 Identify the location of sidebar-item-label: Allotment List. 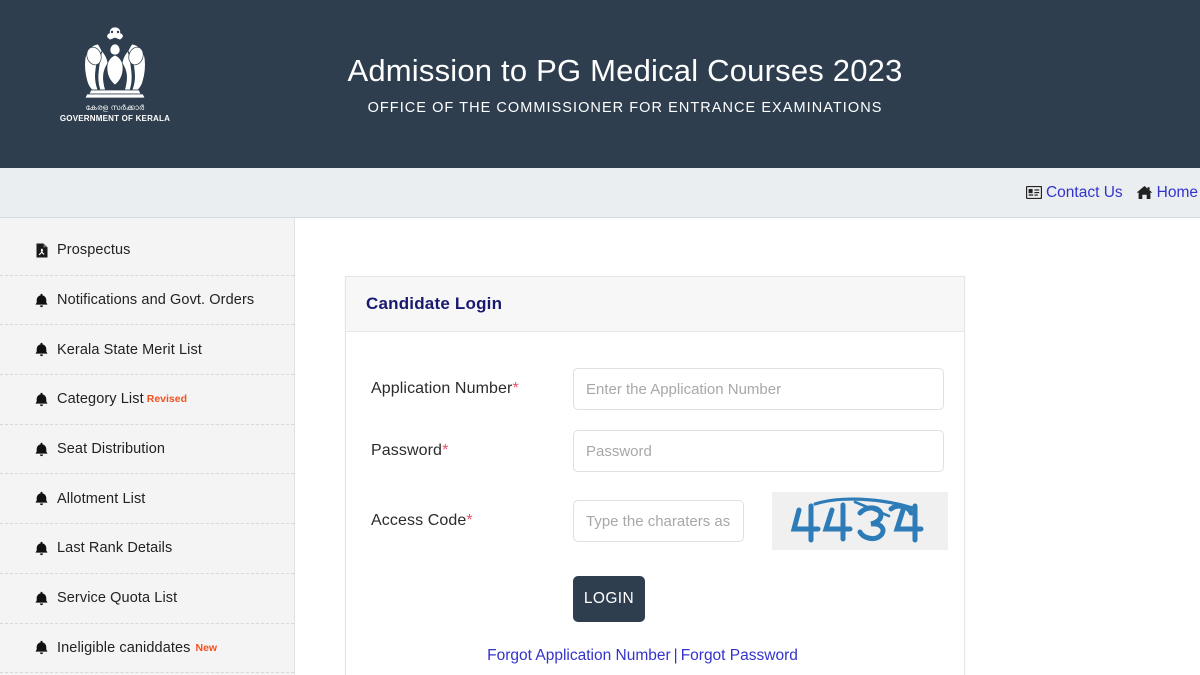
(101, 498).